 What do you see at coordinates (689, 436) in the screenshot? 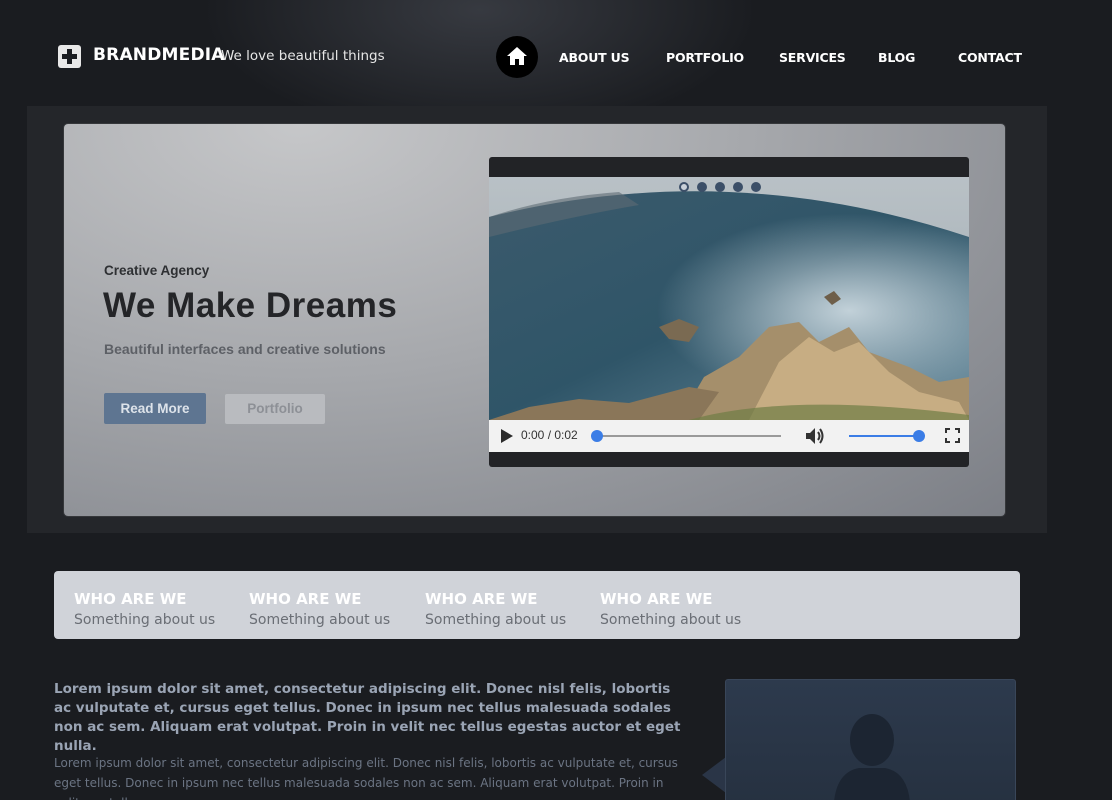
I see `video-progress-bar` at bounding box center [689, 436].